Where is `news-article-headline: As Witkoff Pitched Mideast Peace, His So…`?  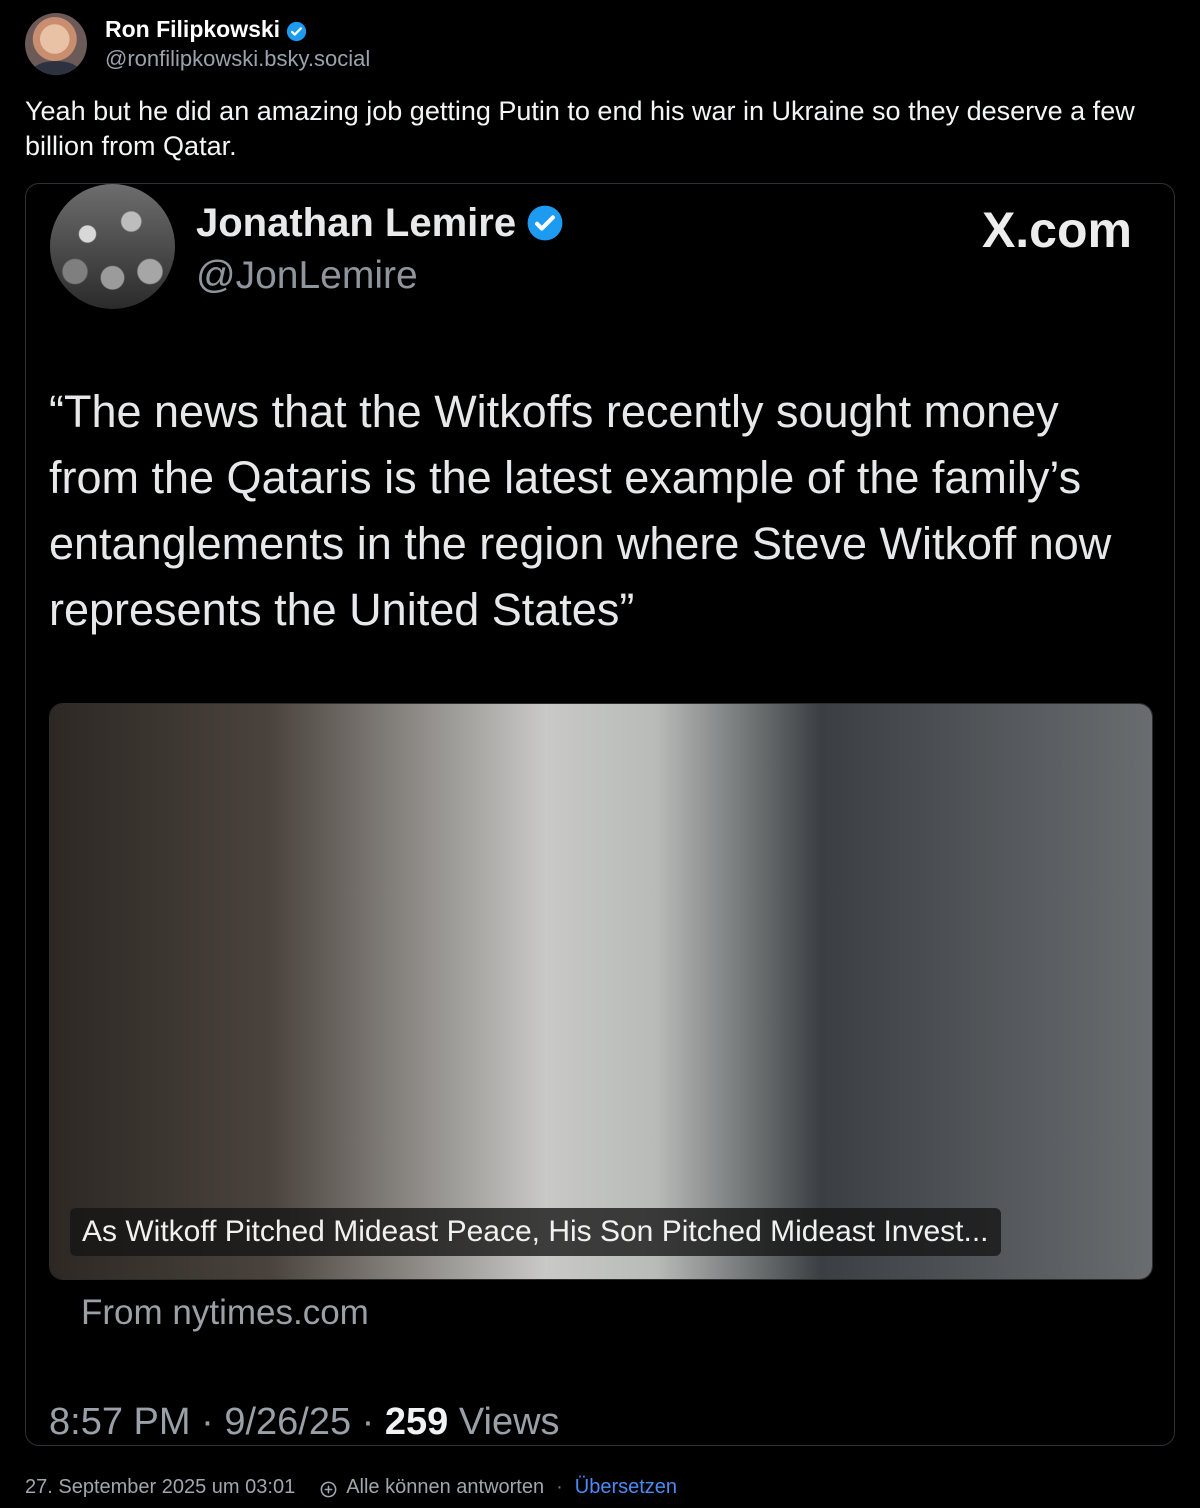
news-article-headline: As Witkoff Pitched Mideast Peace, His So… is located at coordinates (535, 1232).